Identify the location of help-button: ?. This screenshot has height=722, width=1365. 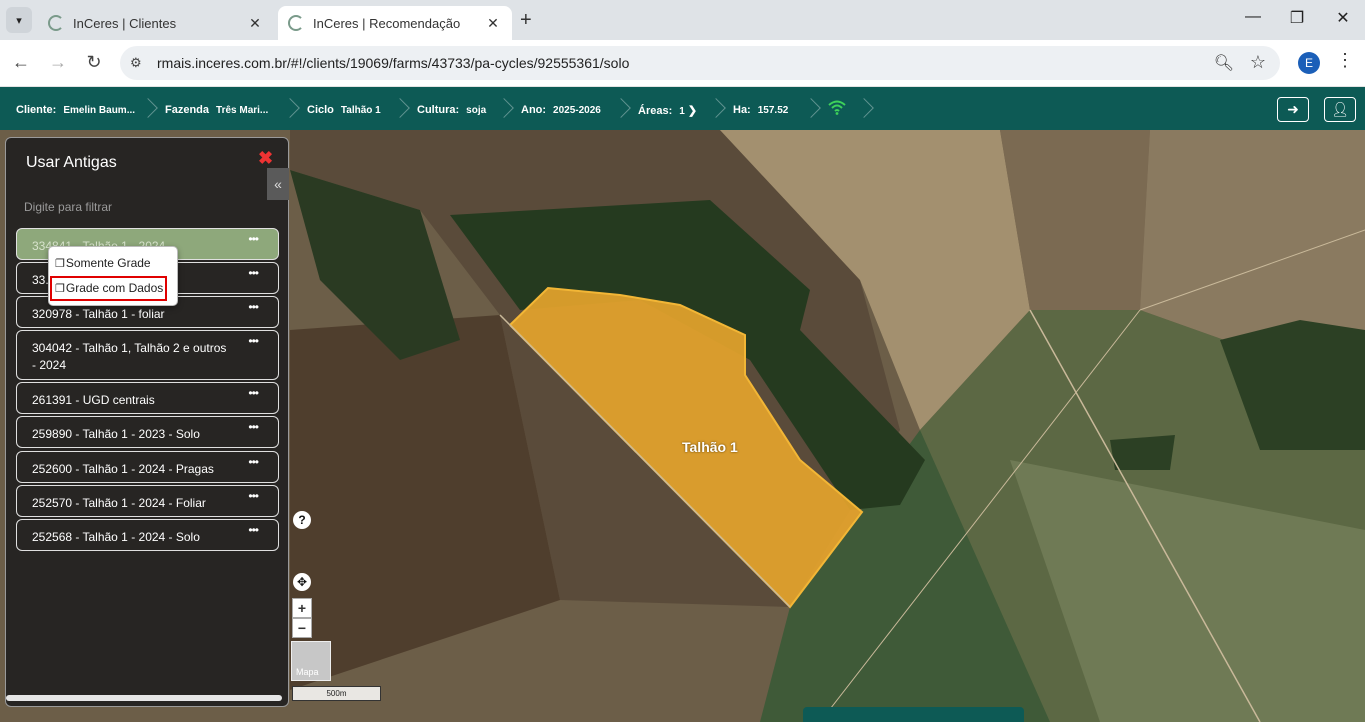
(302, 520).